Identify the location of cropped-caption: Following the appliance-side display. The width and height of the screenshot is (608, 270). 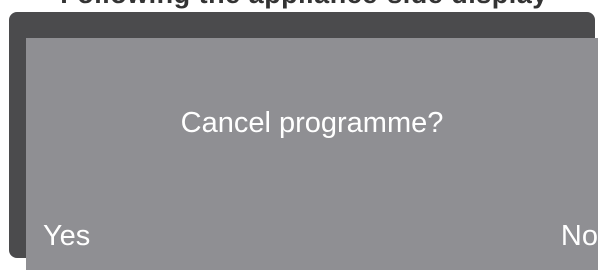
(304, 6).